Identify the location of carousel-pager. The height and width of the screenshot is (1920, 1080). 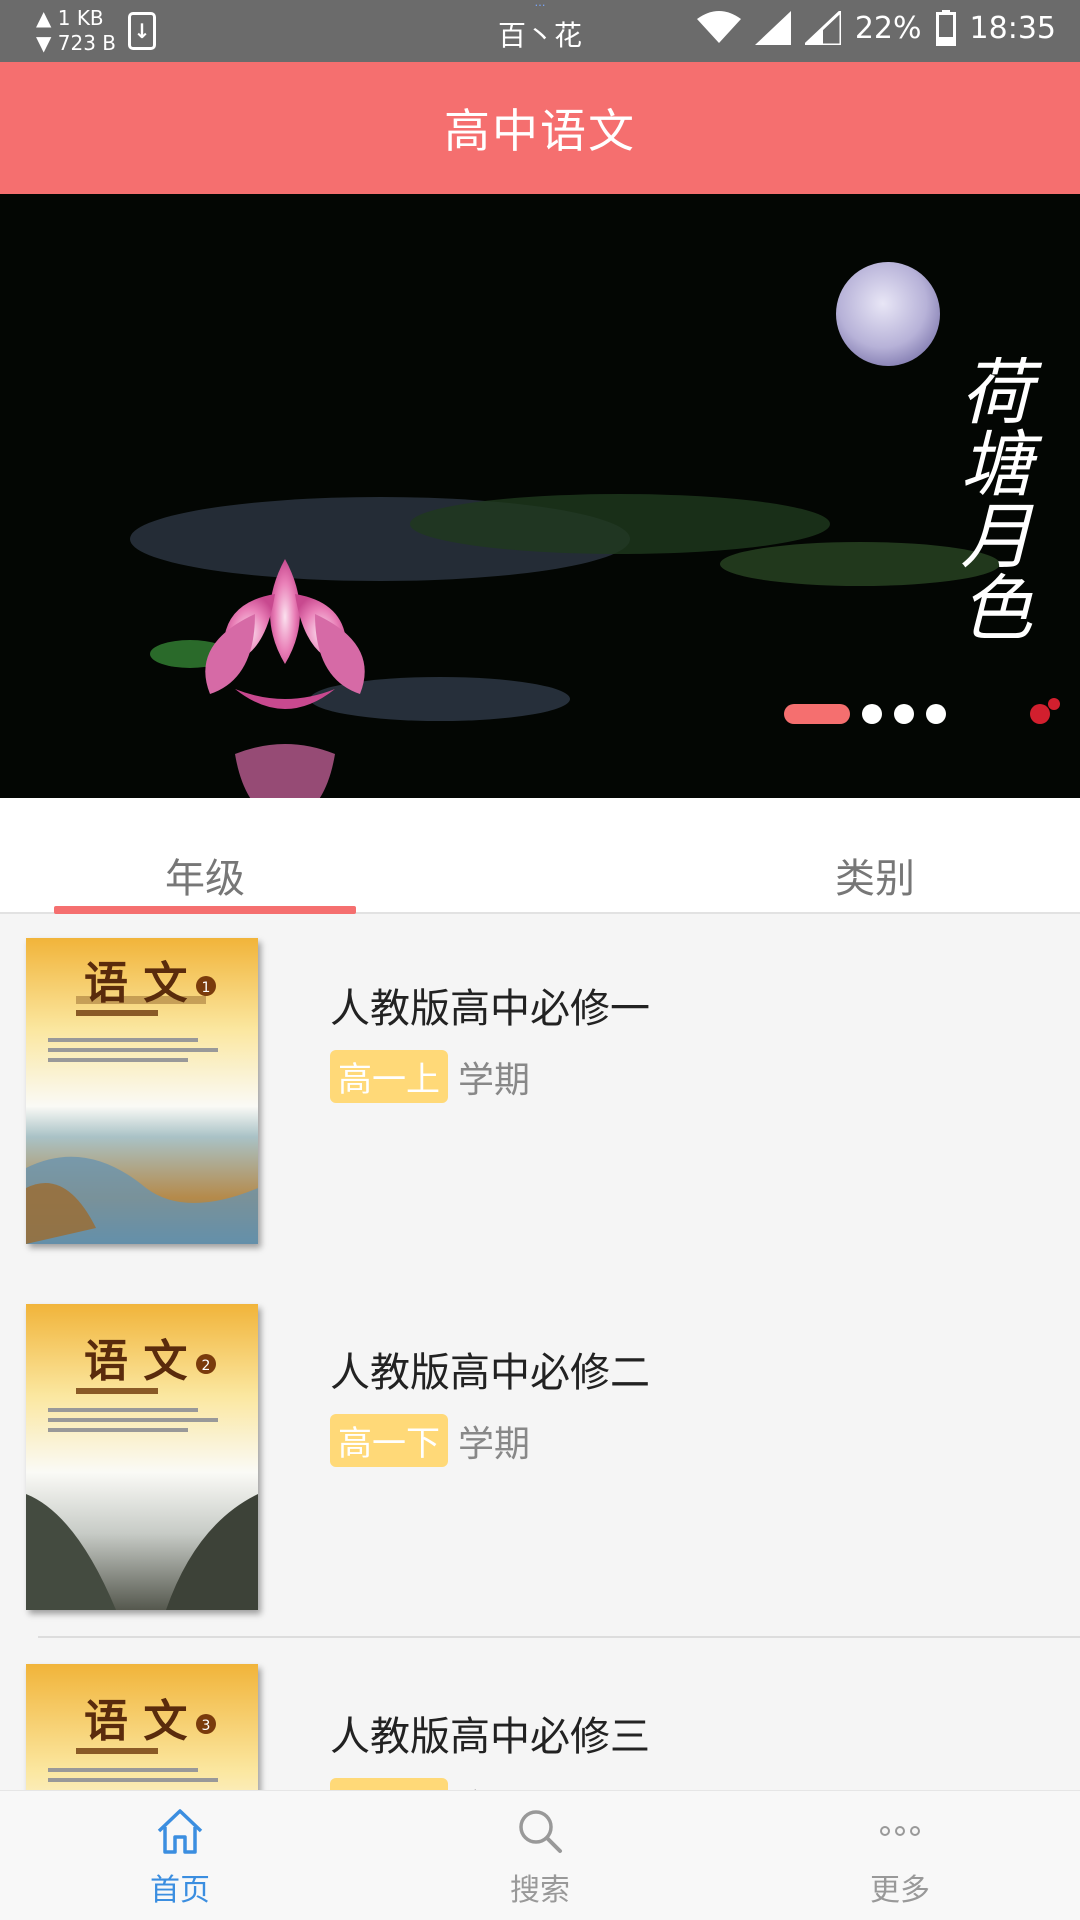
(865, 714).